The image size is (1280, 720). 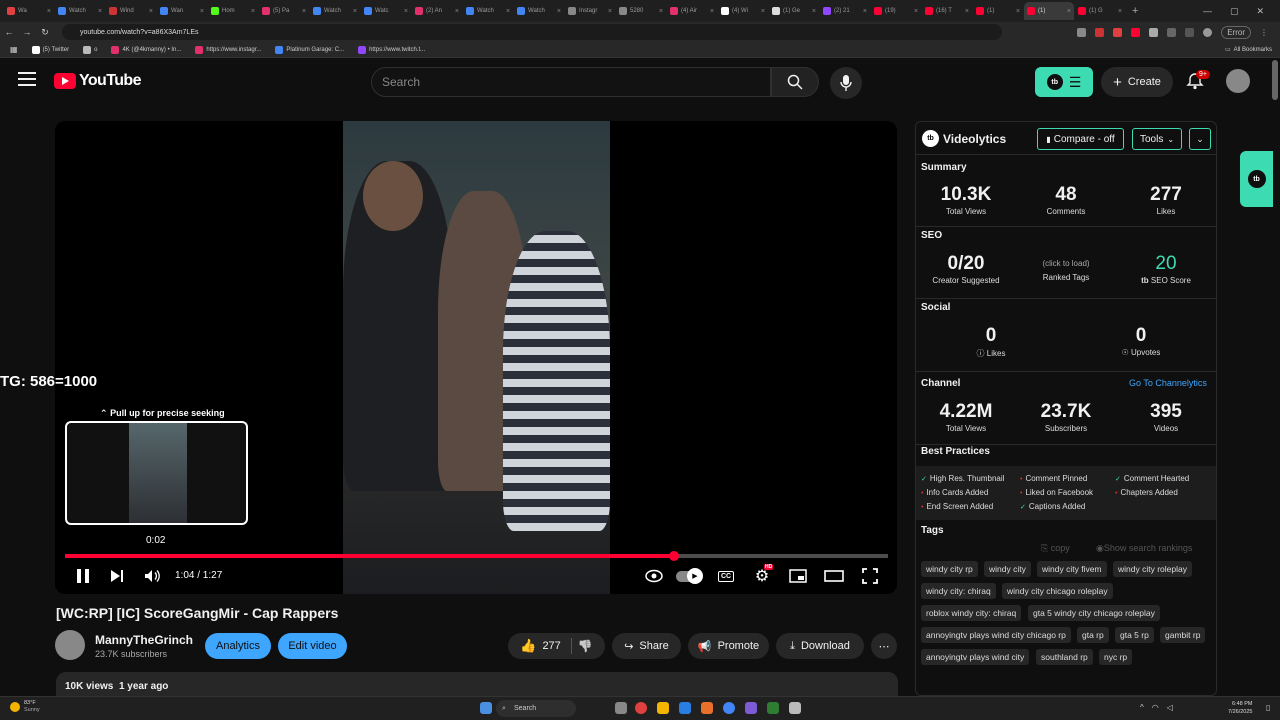 I want to click on error-label: Error, so click(x=1236, y=32).